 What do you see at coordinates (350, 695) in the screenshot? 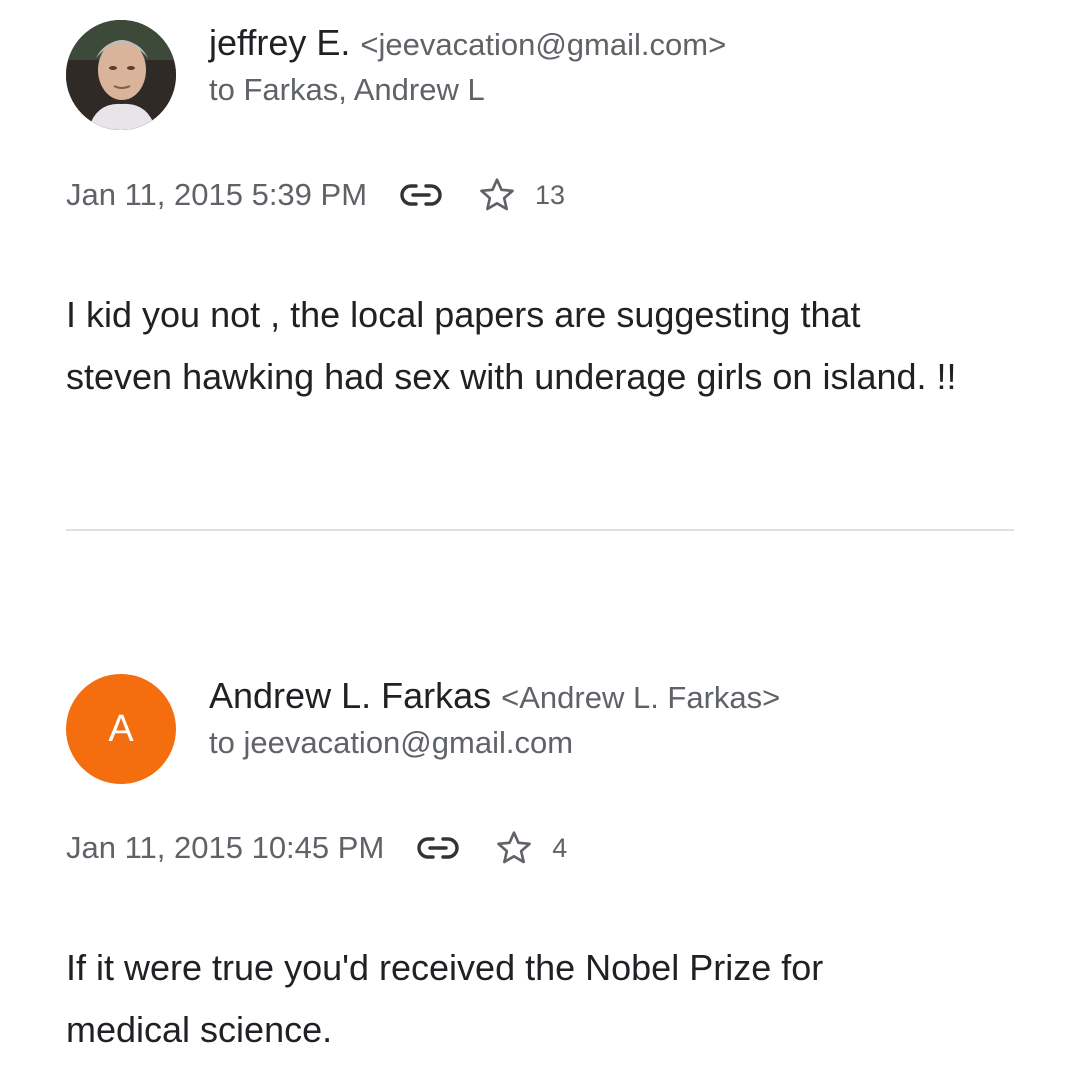
I see `sender-name: Andrew L. Farkas` at bounding box center [350, 695].